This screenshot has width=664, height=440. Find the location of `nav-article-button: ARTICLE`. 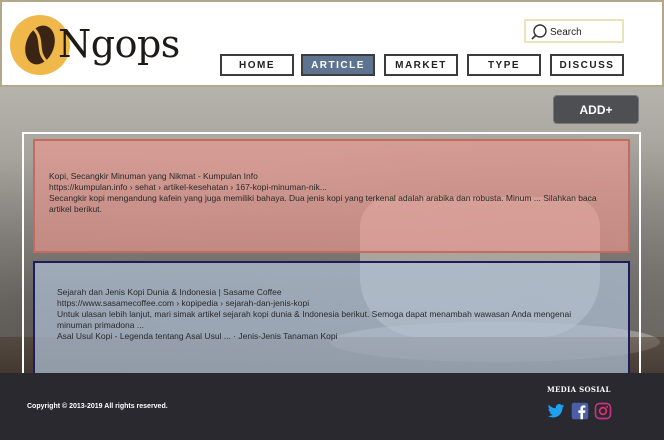

nav-article-button: ARTICLE is located at coordinates (338, 65).